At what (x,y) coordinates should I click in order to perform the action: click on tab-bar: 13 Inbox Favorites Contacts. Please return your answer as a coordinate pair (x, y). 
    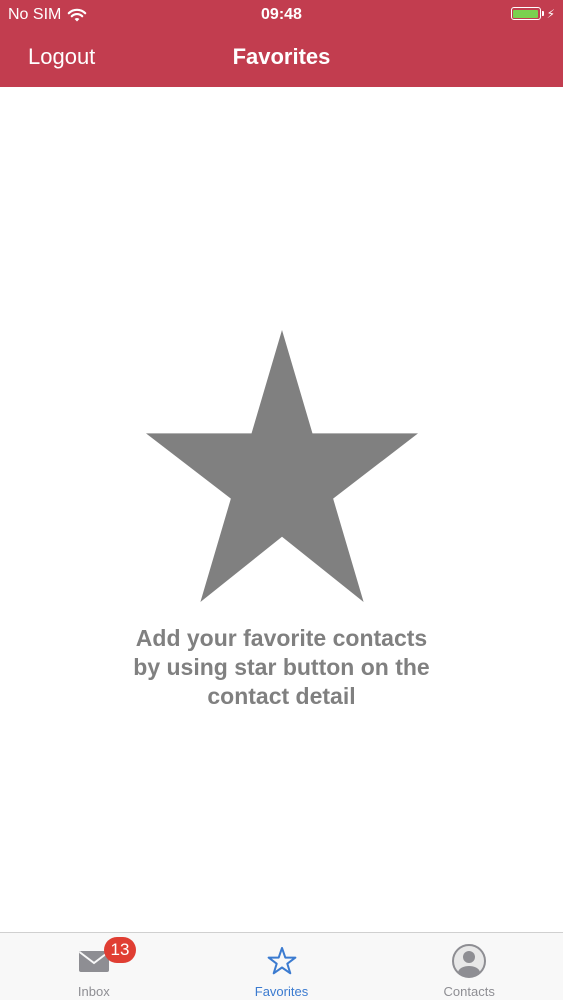
    Looking at the image, I should click on (281, 966).